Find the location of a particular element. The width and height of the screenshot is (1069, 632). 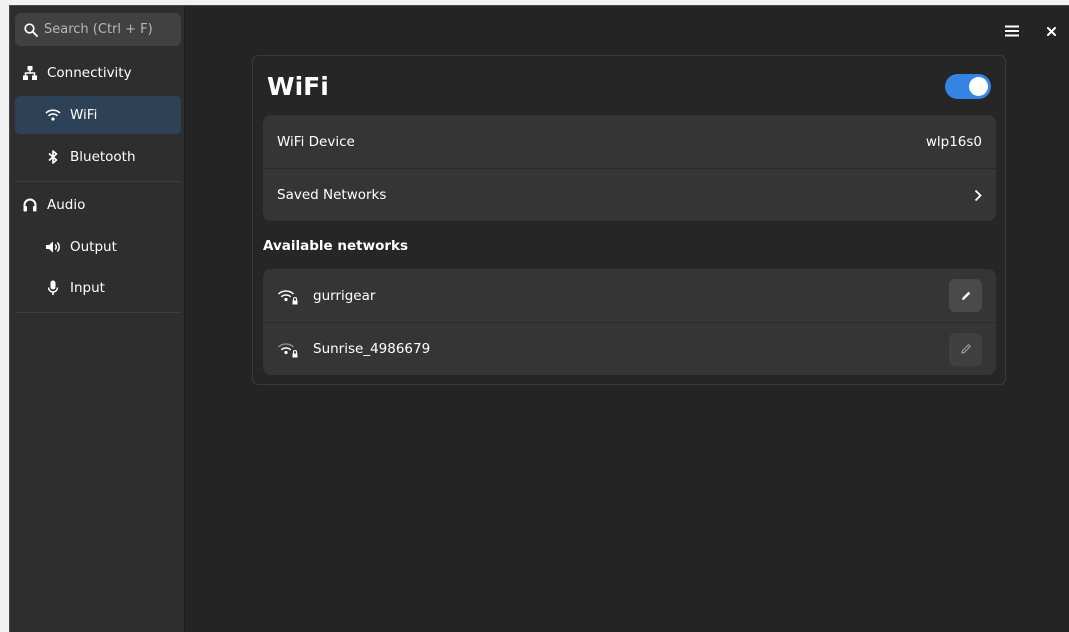

sidebar-item-label: Bluetooth is located at coordinates (103, 157).